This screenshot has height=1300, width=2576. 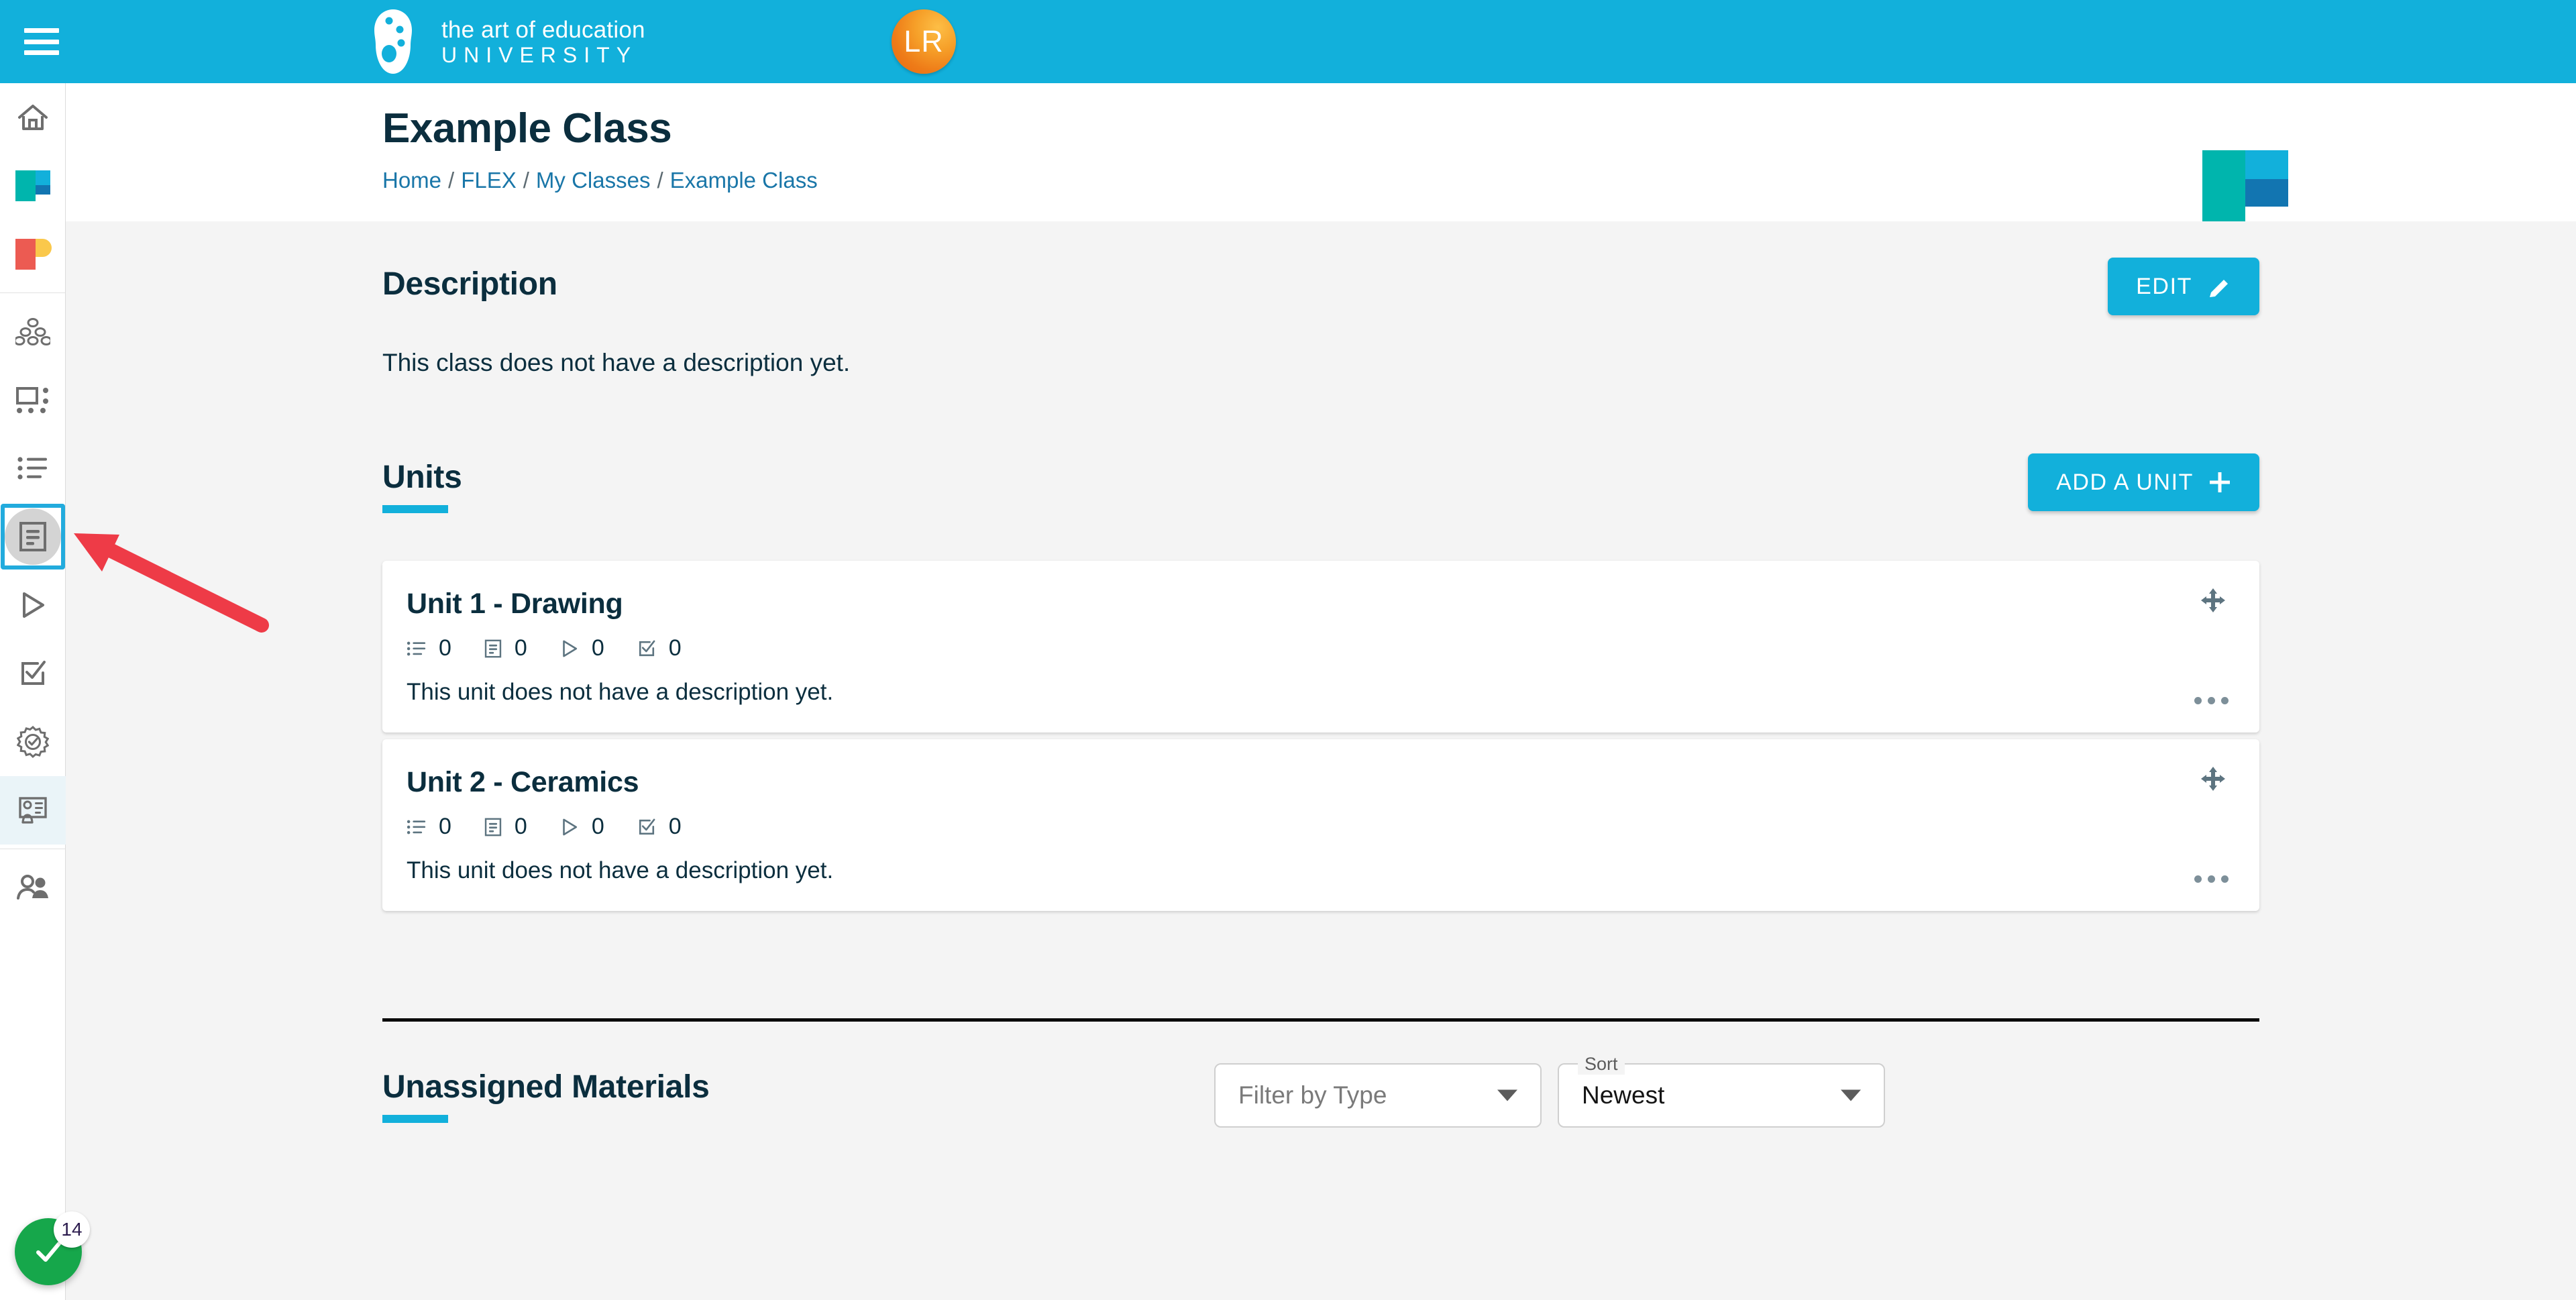 I want to click on unassigned-accent-bar, so click(x=415, y=1119).